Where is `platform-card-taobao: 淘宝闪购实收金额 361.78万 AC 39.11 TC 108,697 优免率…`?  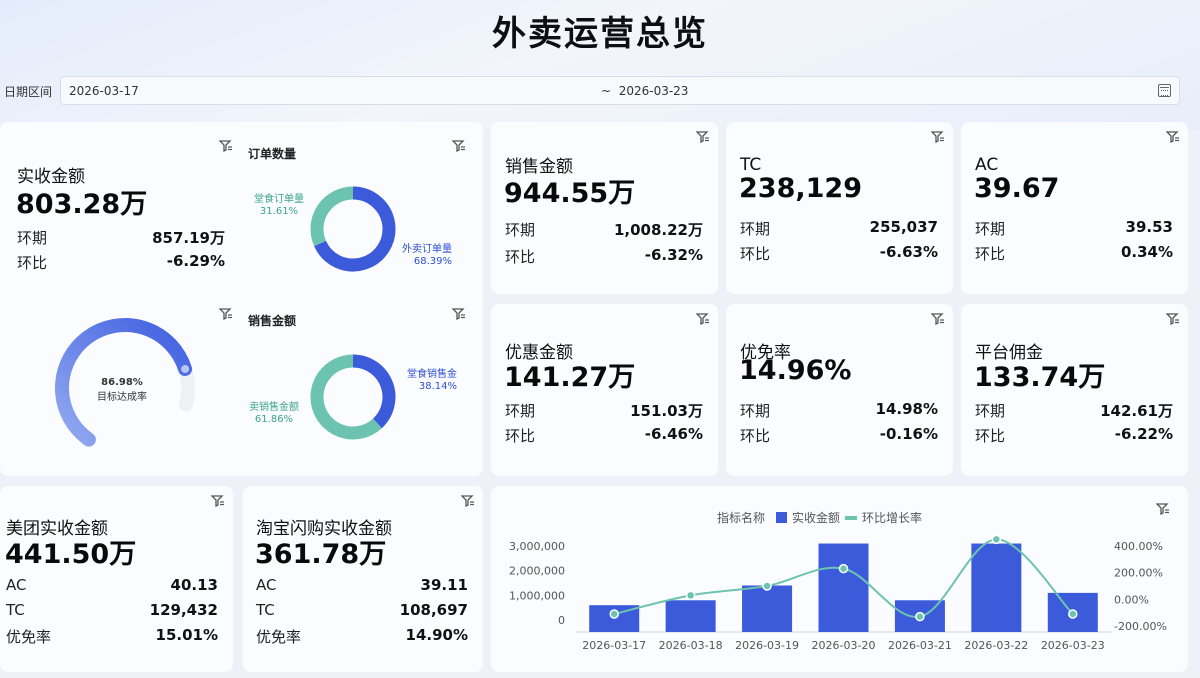
platform-card-taobao: 淘宝闪购实收金额 361.78万 AC 39.11 TC 108,697 优免率… is located at coordinates (363, 579).